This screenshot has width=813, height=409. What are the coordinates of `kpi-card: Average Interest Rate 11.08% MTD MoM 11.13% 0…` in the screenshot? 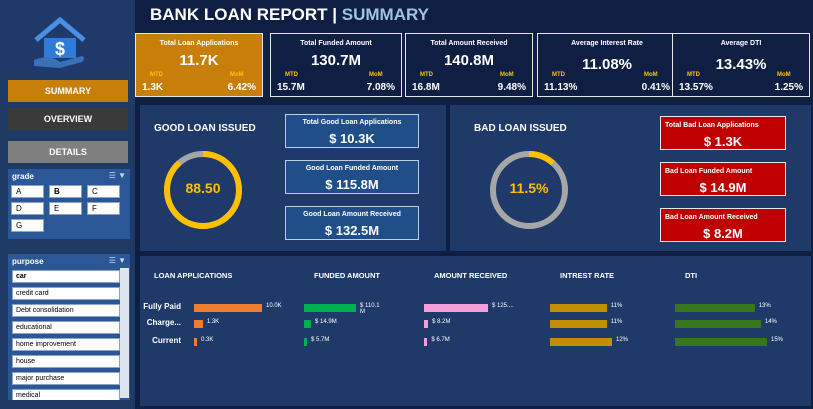 It's located at (607, 65).